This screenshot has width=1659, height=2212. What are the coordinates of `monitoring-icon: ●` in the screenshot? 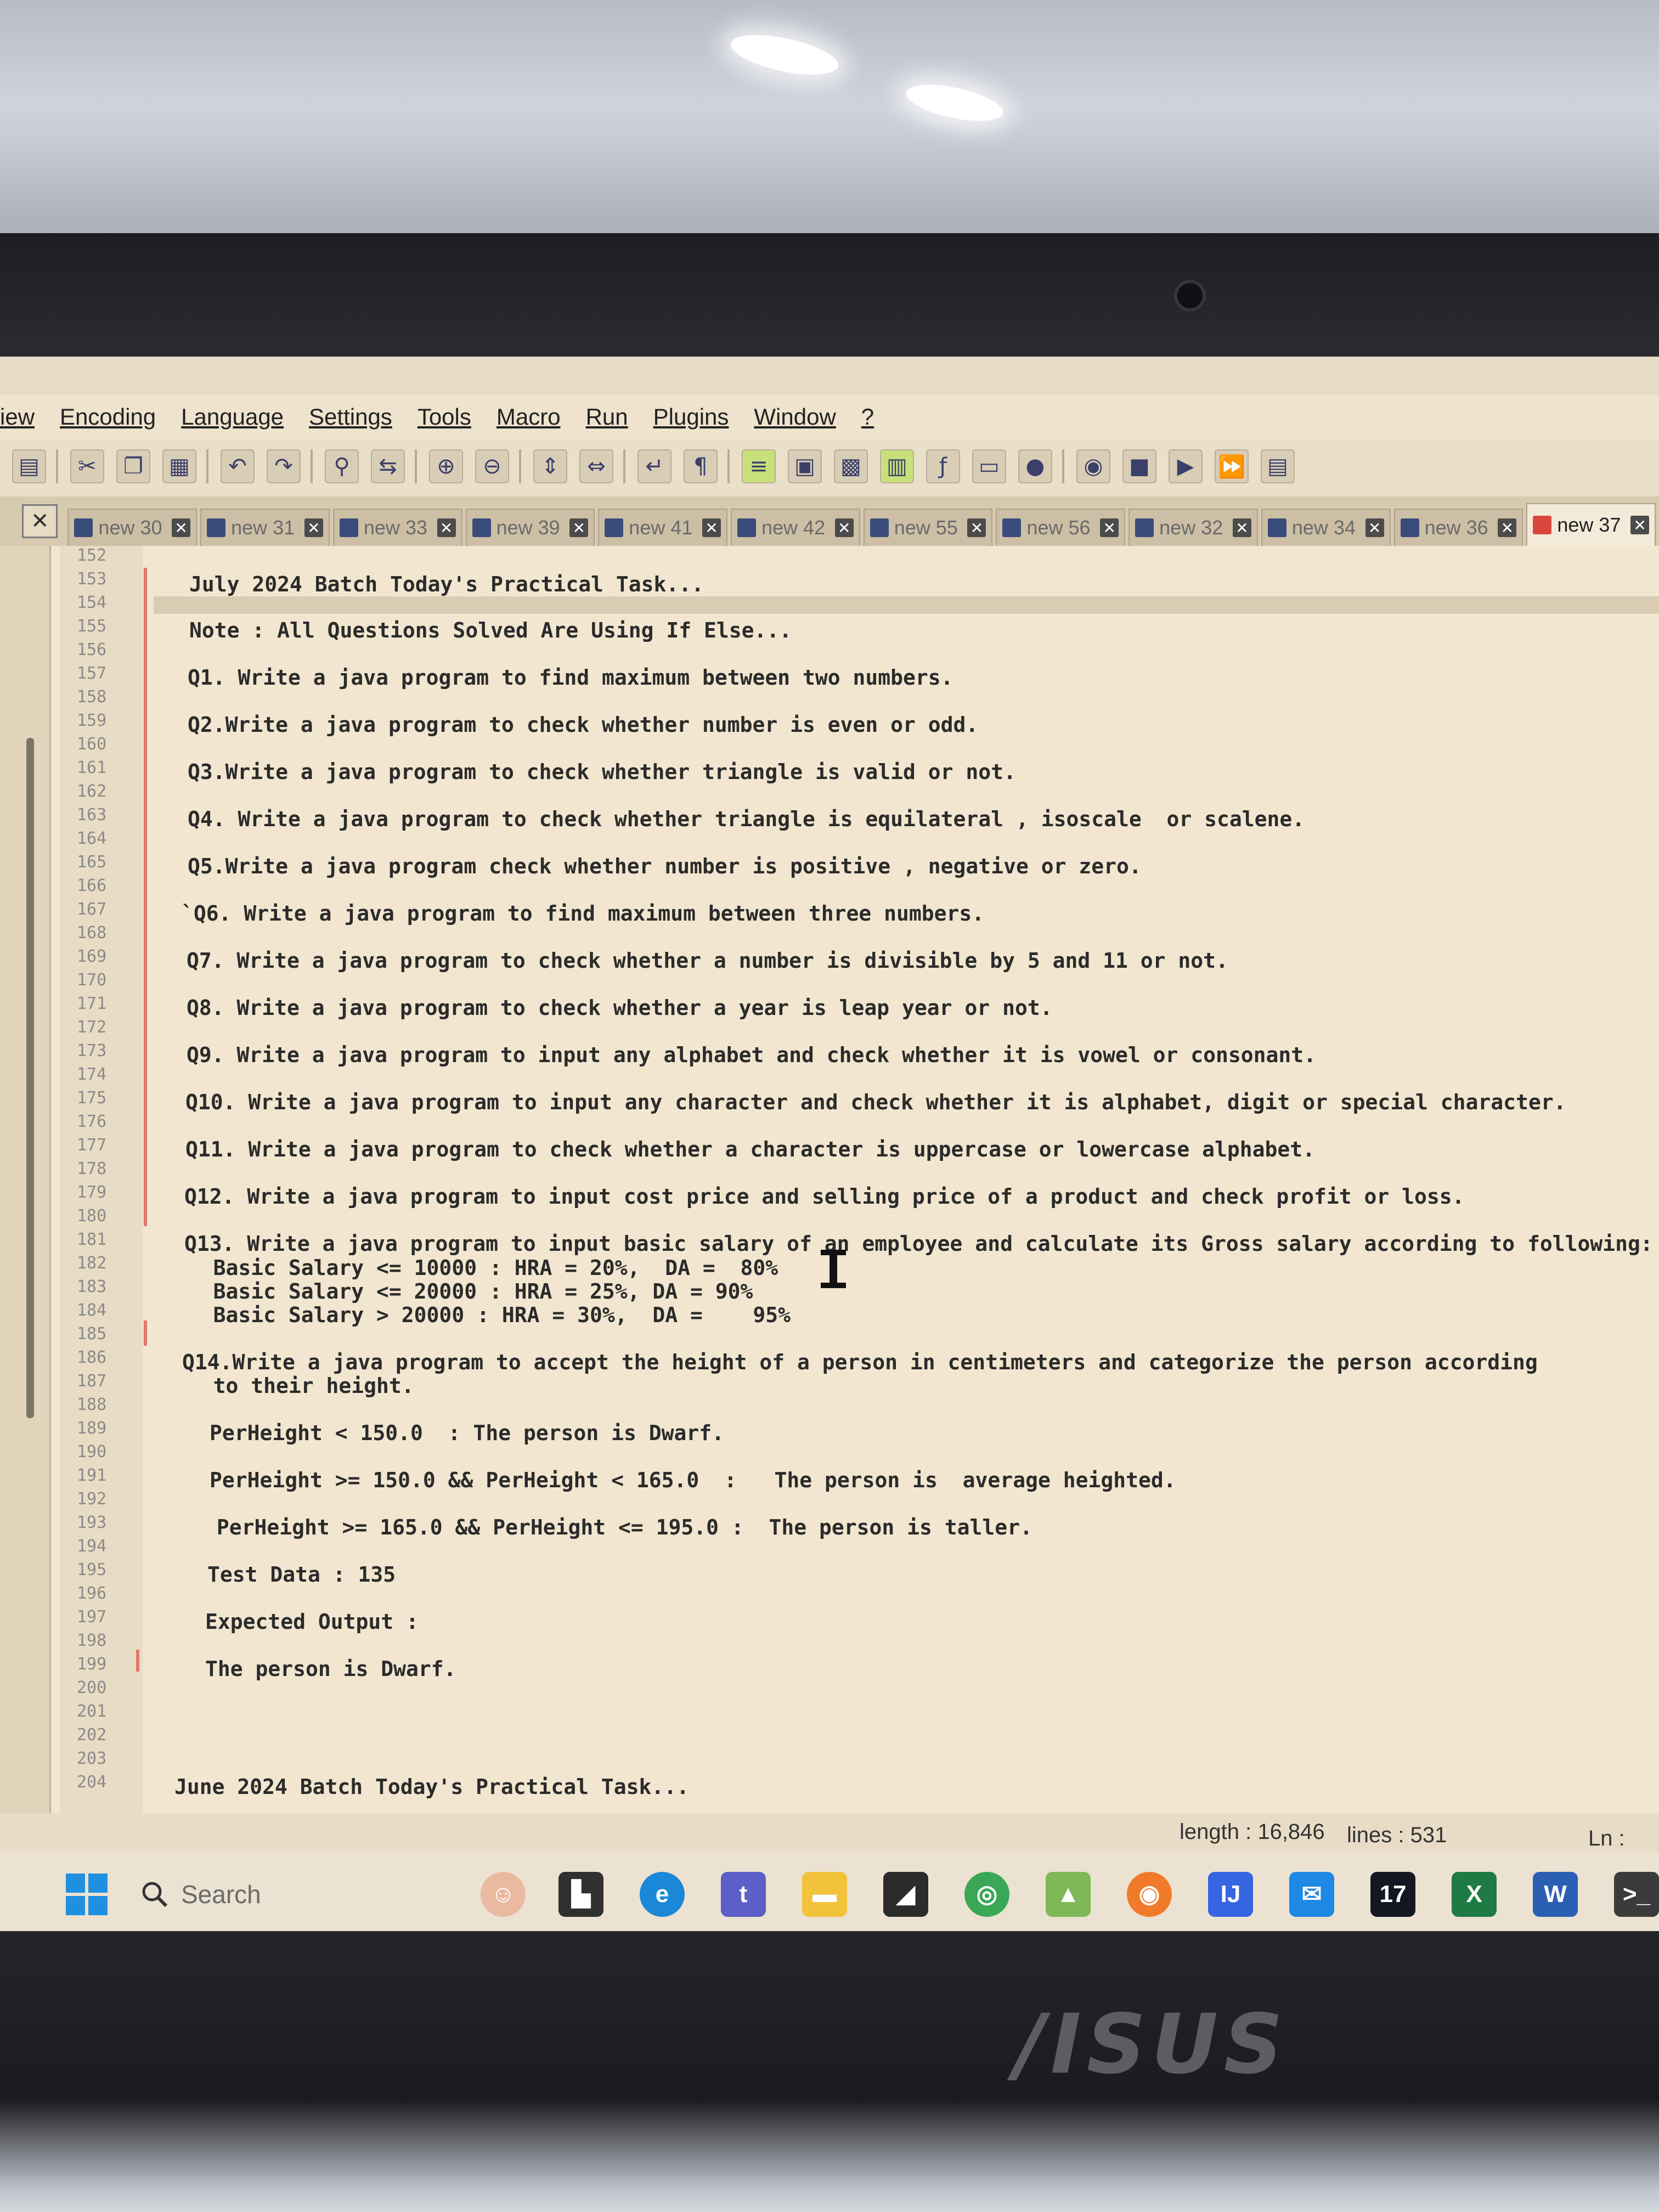 It's located at (1035, 466).